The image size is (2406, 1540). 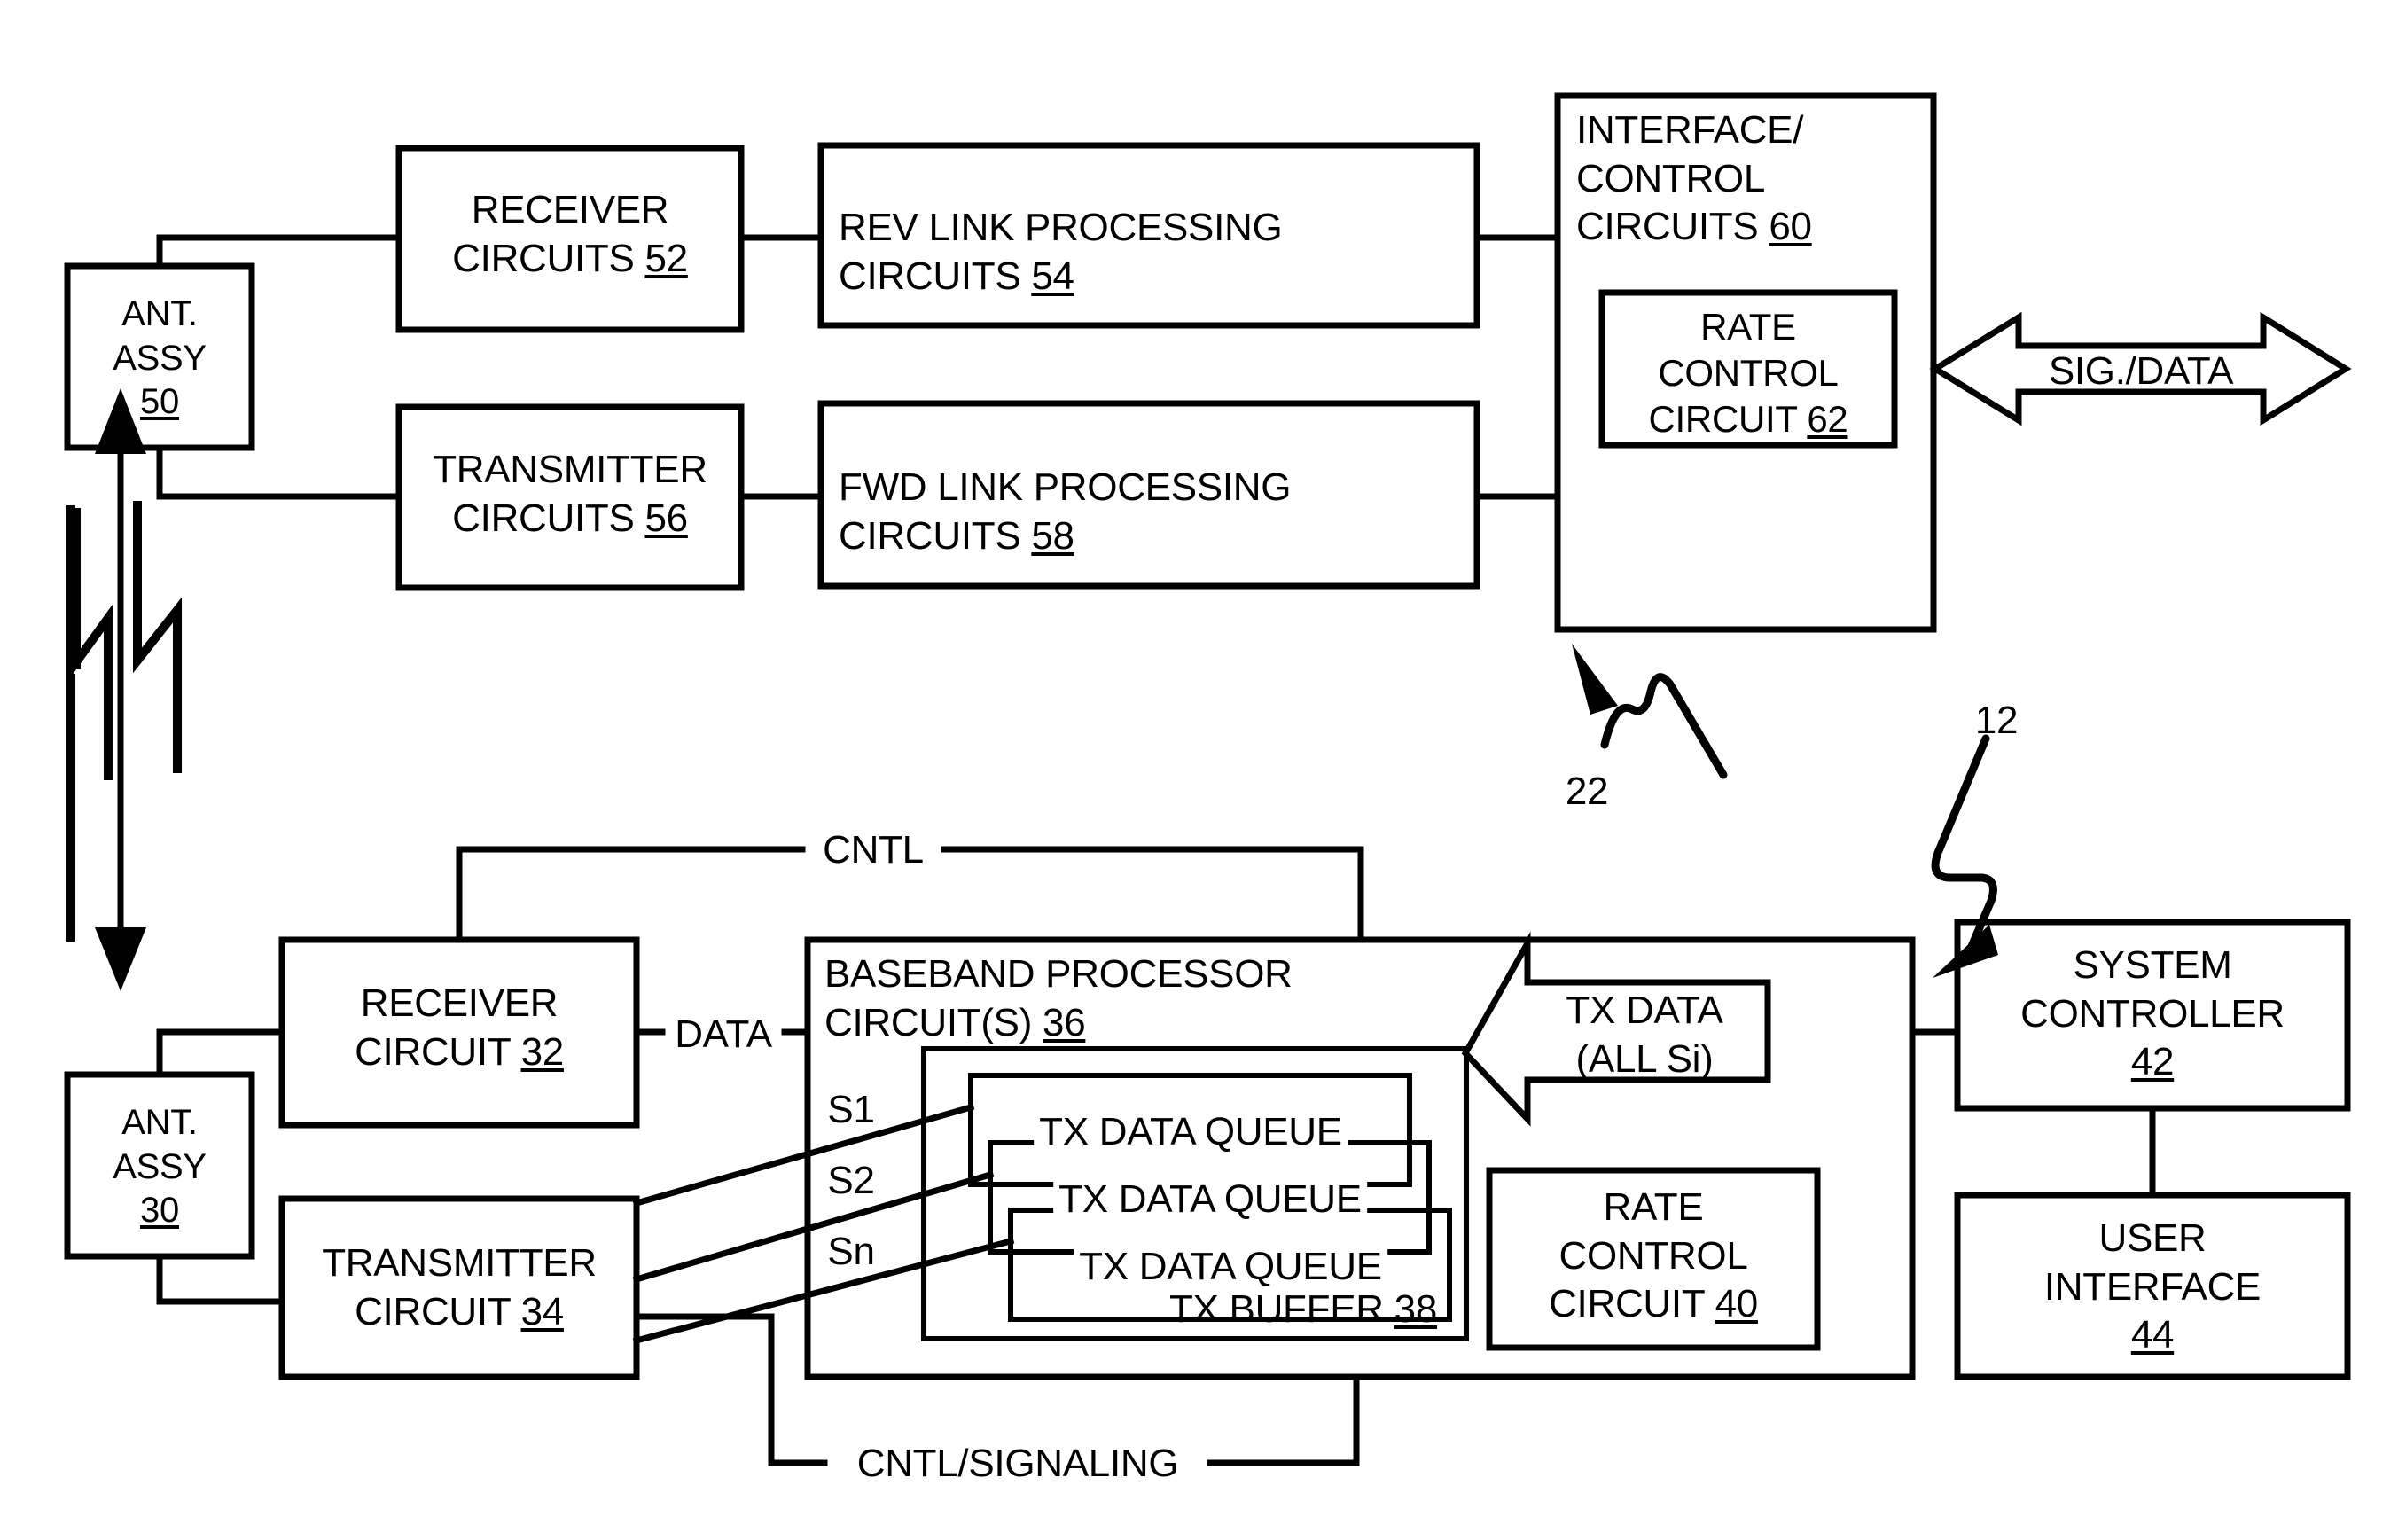 I want to click on rate-control-circuit-40-label: RATE CONTROL CIRCUIT 40, so click(x=1654, y=1256).